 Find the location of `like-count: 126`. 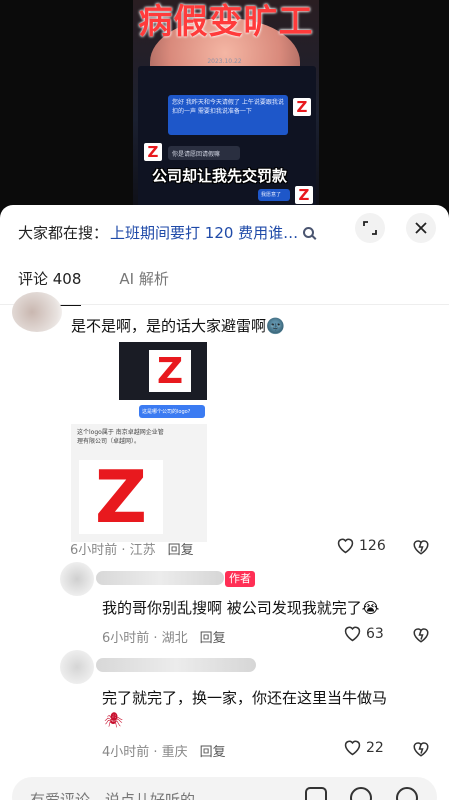

like-count: 126 is located at coordinates (372, 545).